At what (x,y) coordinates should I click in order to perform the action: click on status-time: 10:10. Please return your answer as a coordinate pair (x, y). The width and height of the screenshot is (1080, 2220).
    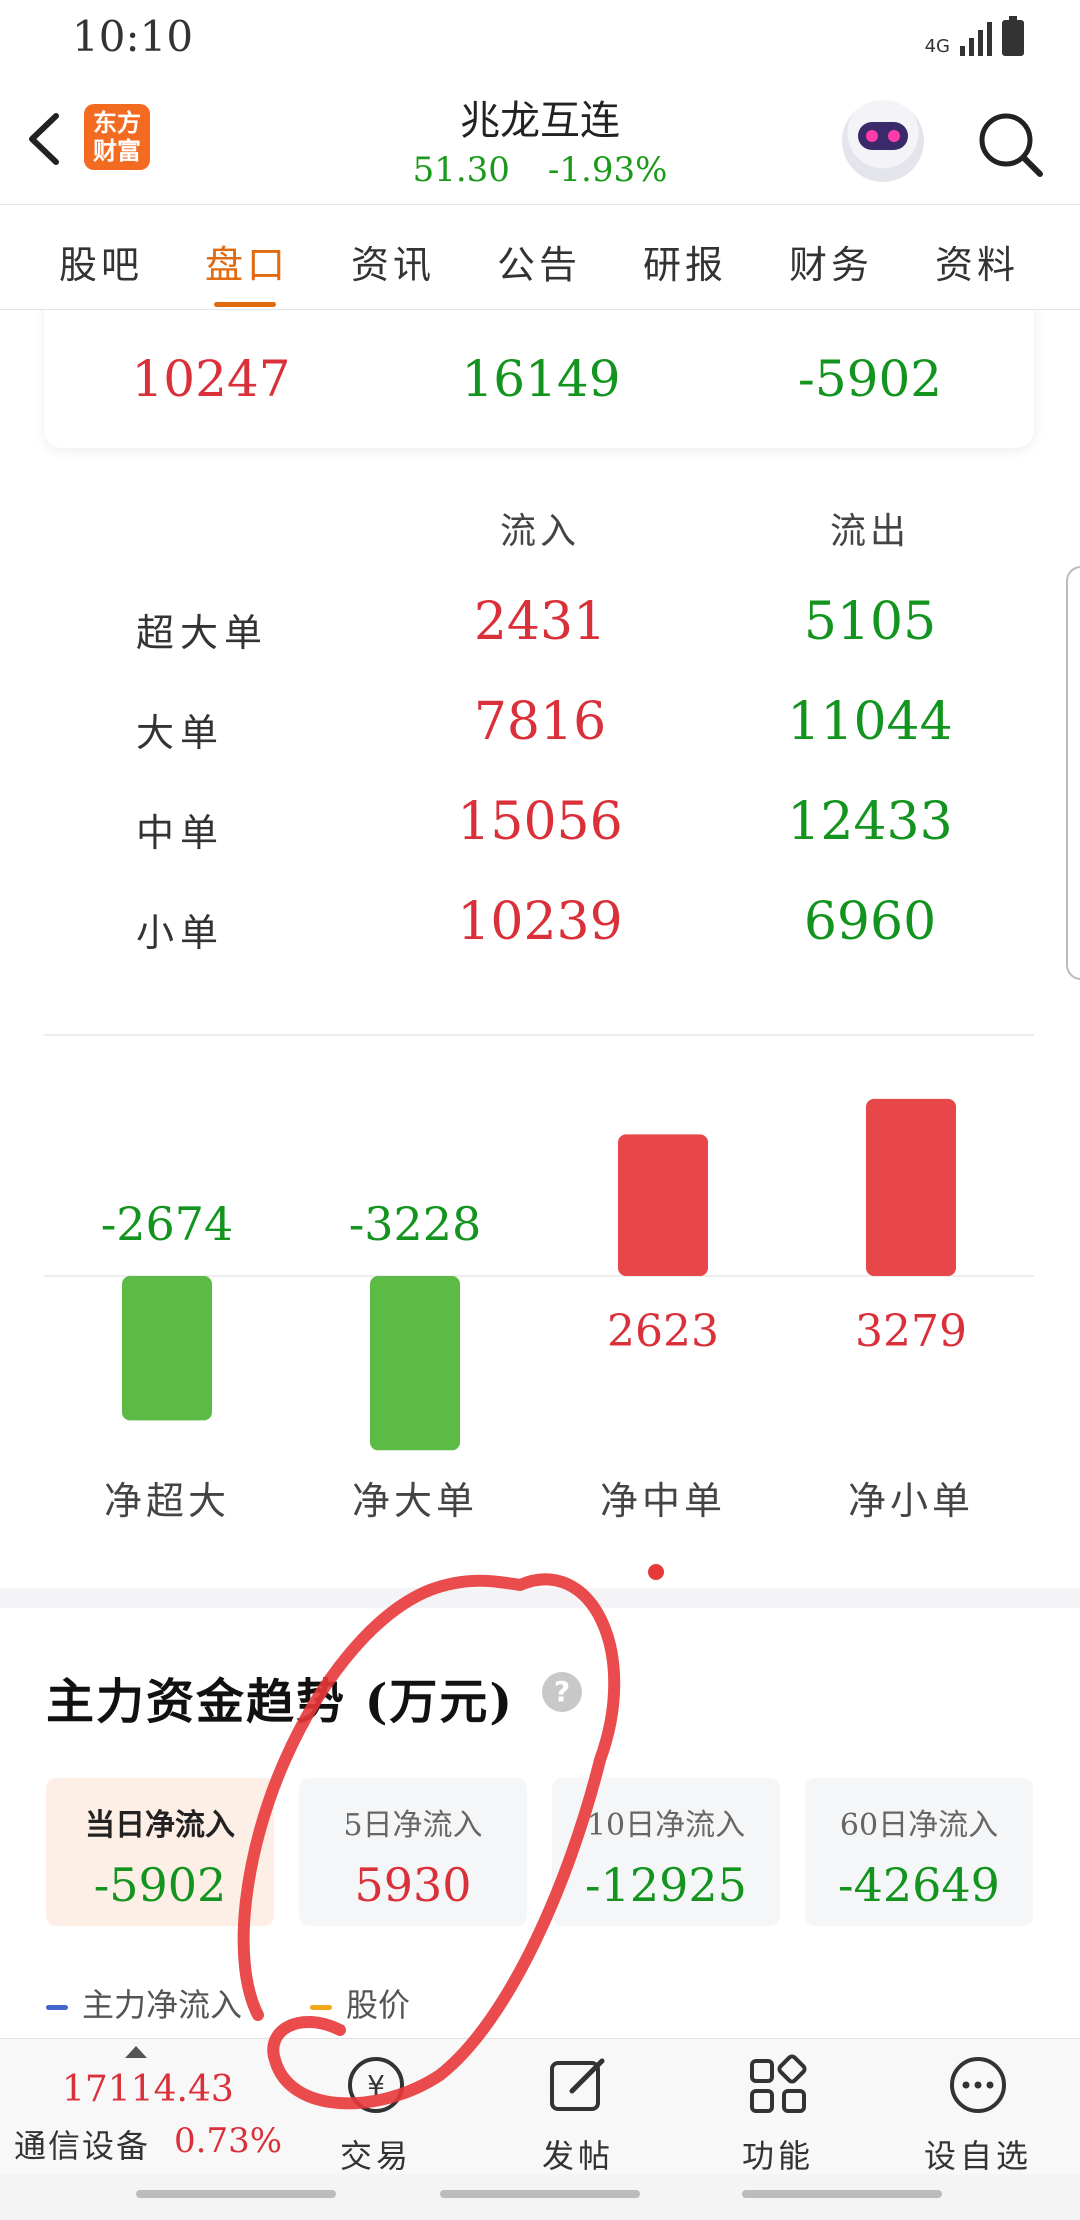
    Looking at the image, I should click on (133, 36).